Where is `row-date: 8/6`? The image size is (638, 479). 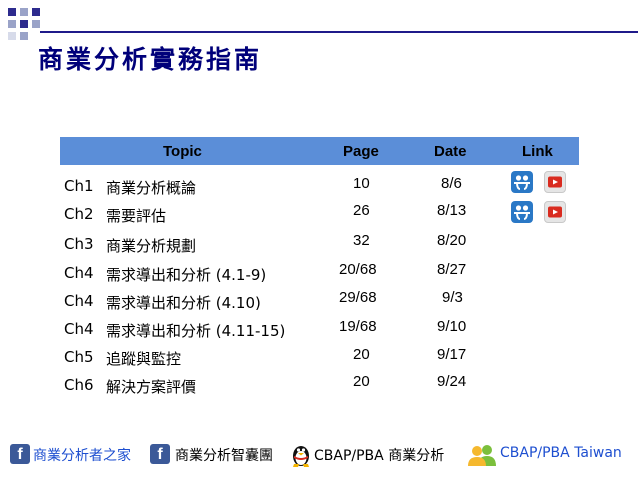
row-date: 8/6 is located at coordinates (451, 183).